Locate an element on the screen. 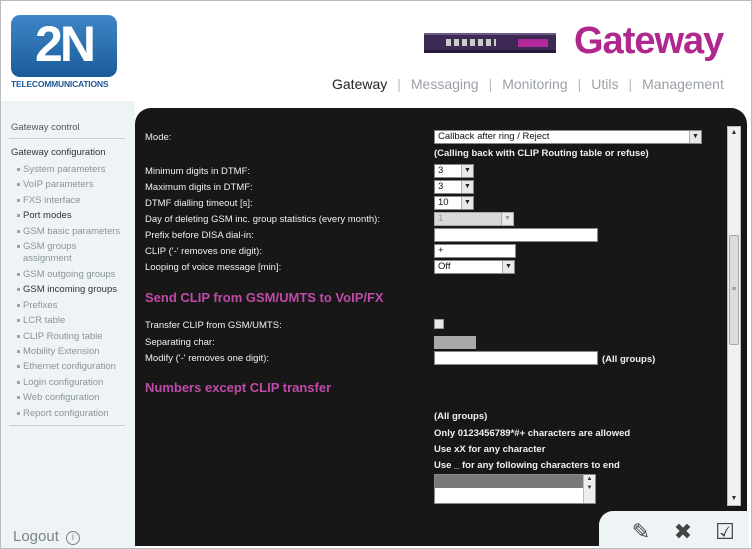 This screenshot has width=752, height=549. nav-gateway: Gateway is located at coordinates (359, 84).